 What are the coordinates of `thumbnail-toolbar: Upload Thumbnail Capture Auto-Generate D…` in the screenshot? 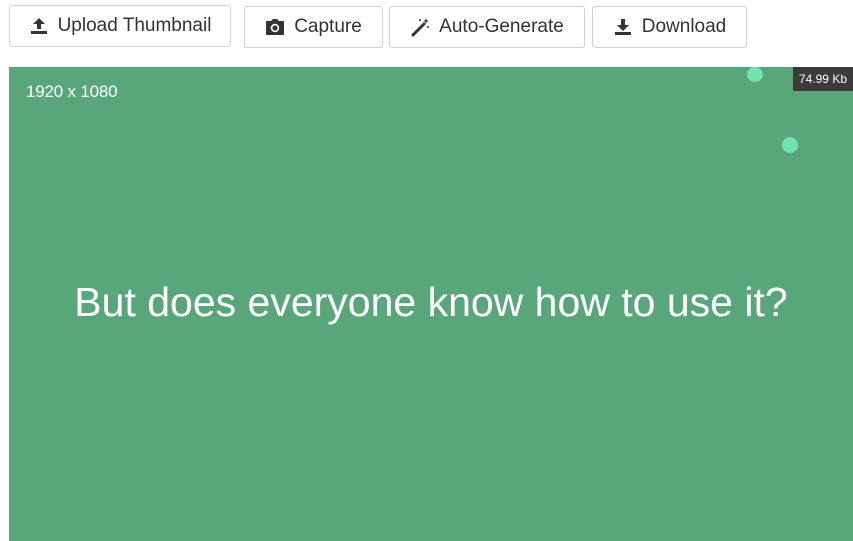 It's located at (426, 33).